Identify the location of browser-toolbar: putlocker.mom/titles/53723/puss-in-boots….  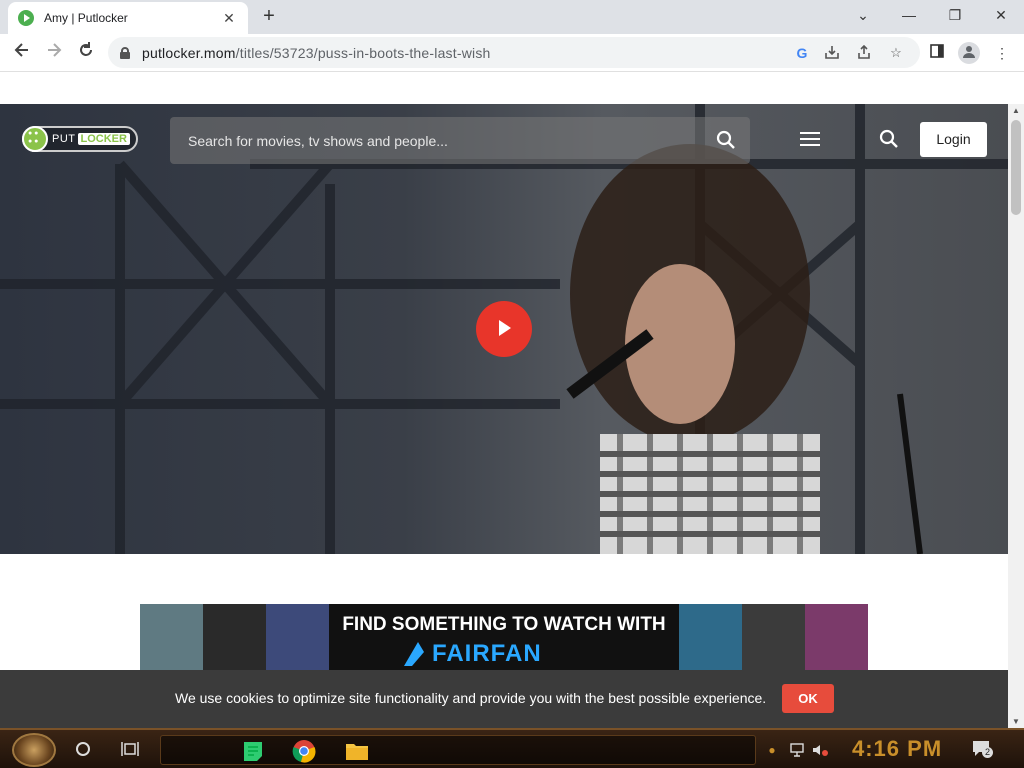
(512, 53).